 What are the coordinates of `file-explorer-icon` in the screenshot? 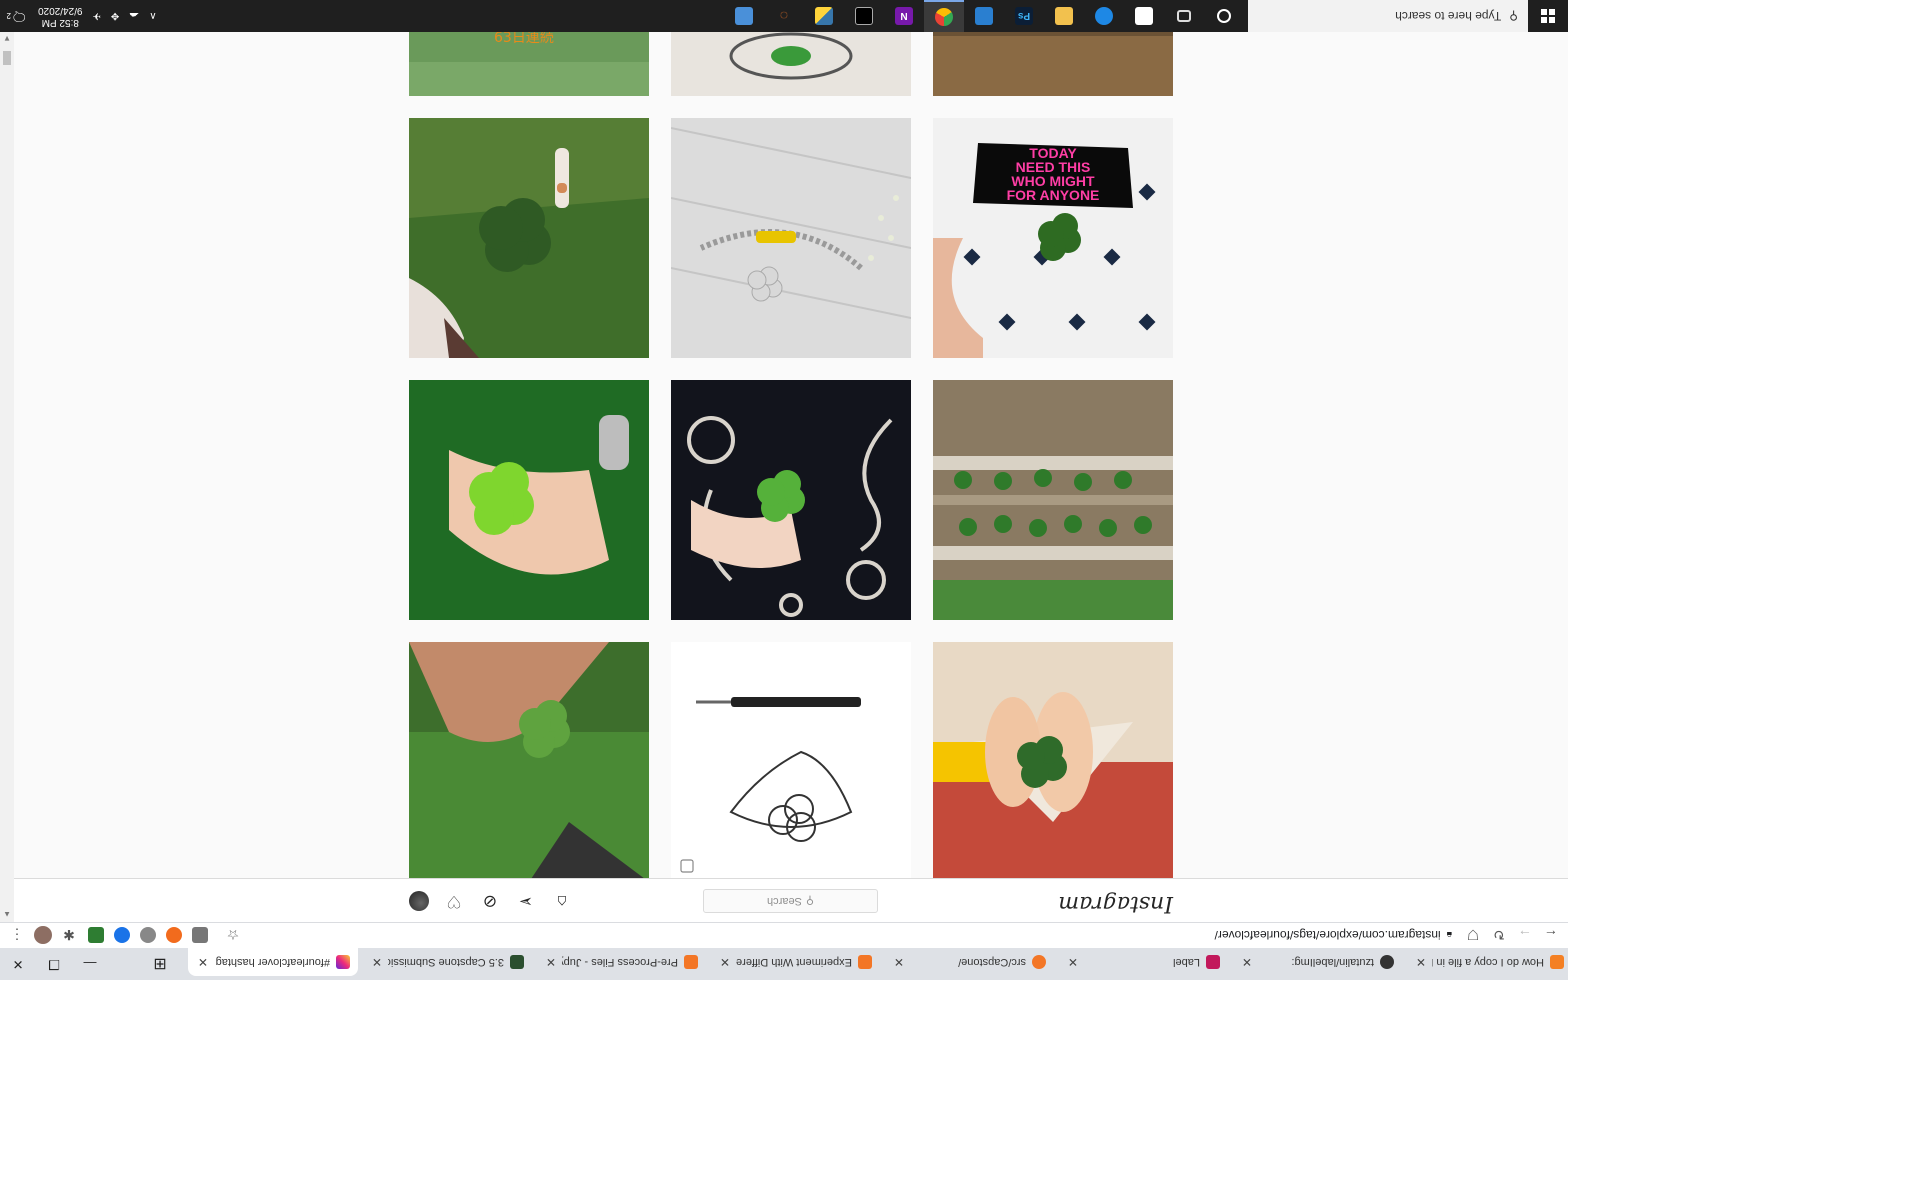 It's located at (1144, 16).